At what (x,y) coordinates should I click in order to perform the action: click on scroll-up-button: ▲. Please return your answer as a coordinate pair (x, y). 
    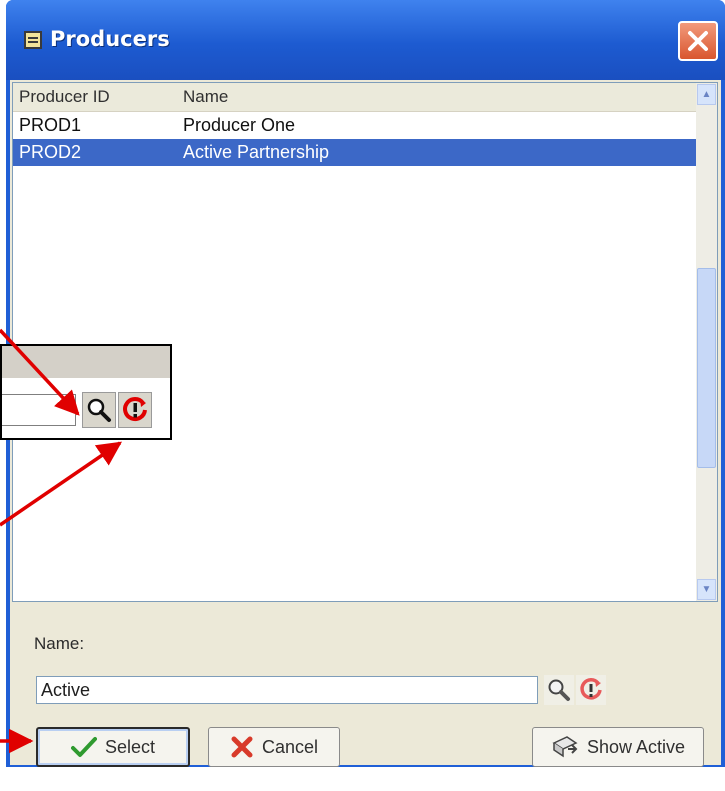
    Looking at the image, I should click on (706, 94).